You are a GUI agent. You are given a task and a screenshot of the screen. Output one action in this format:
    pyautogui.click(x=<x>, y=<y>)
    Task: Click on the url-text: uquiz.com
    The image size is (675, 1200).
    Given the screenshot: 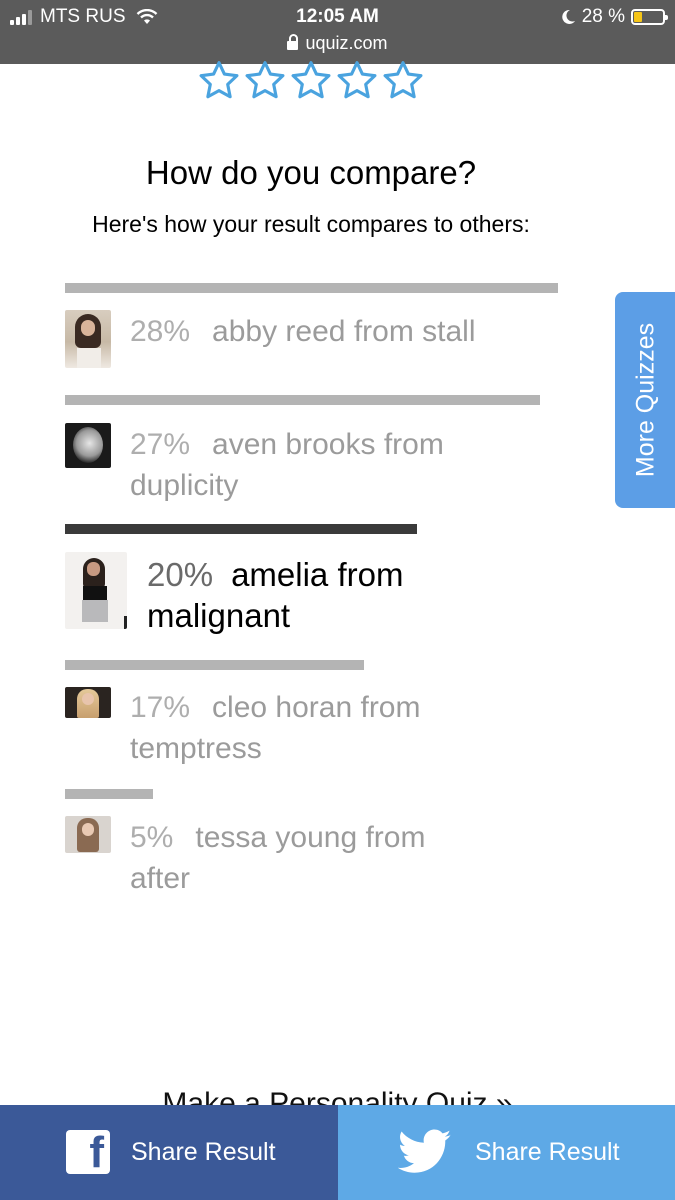 What is the action you would take?
    pyautogui.click(x=346, y=43)
    